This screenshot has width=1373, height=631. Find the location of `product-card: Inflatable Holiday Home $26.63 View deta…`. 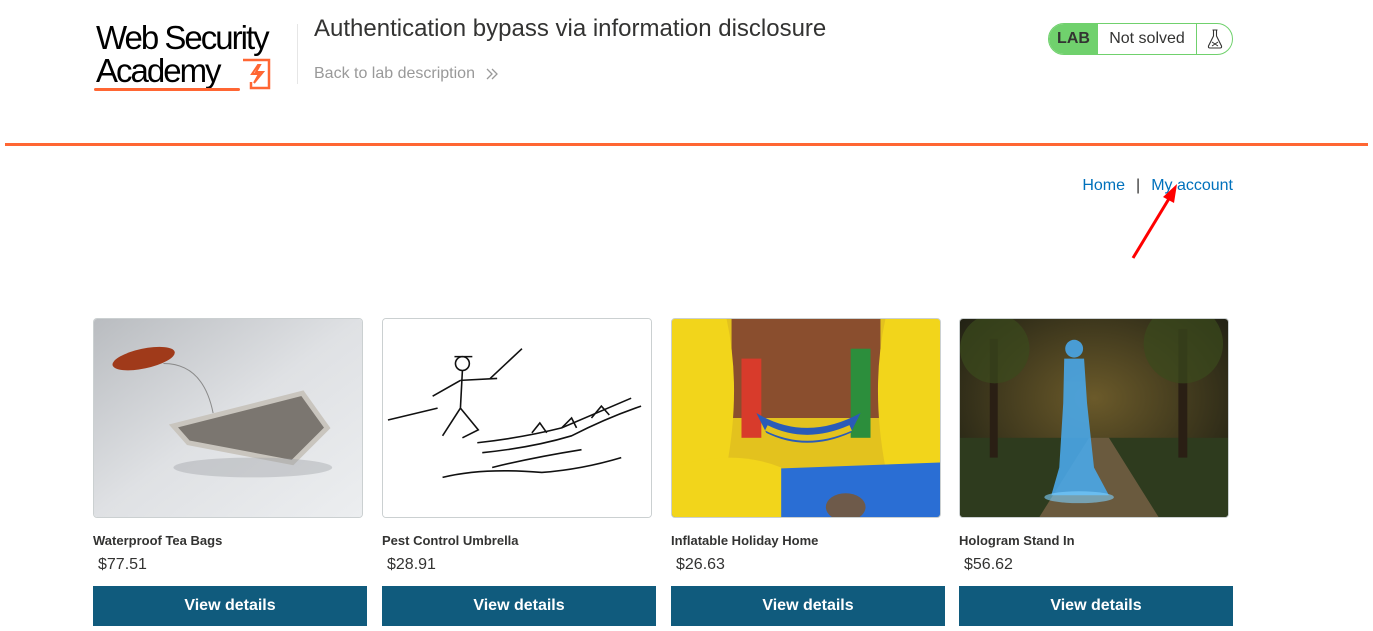

product-card: Inflatable Holiday Home $26.63 View deta… is located at coordinates (808, 472).